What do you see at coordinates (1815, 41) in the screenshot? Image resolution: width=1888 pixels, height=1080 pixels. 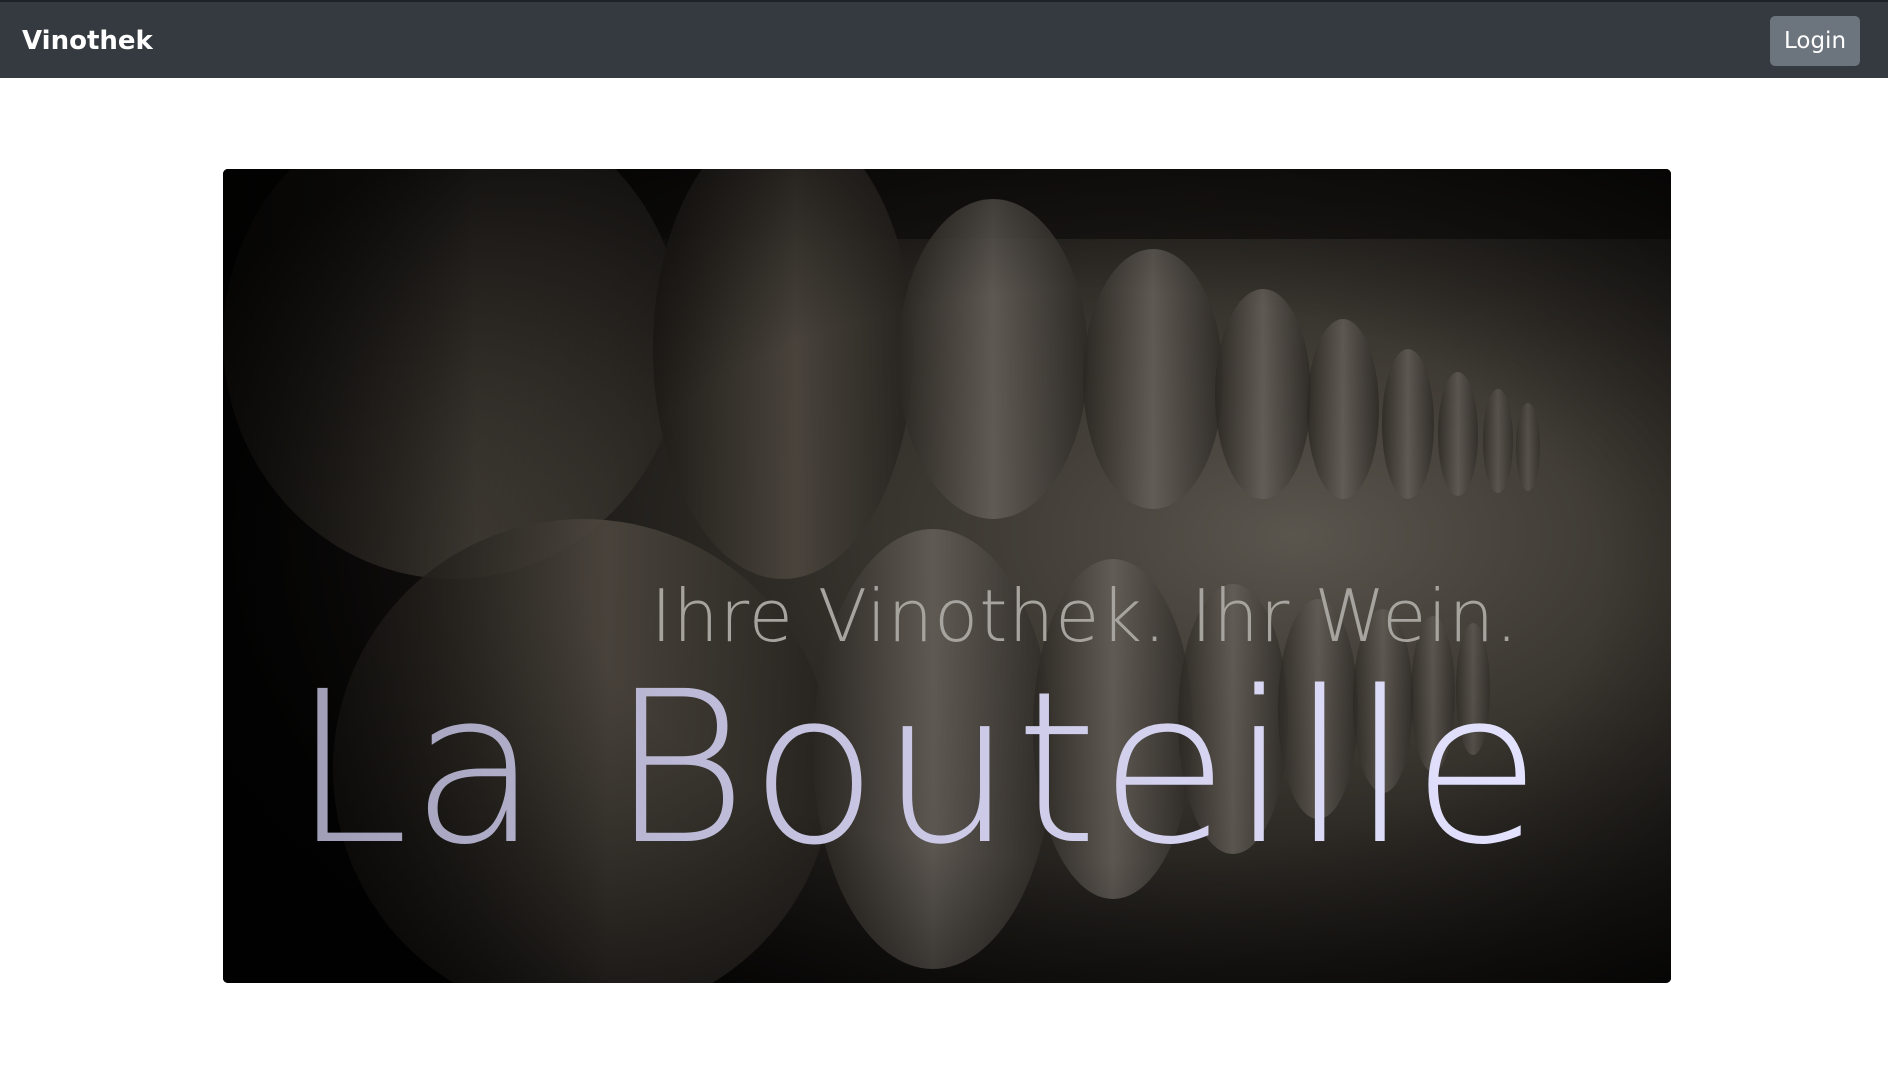 I see `login-button: Login` at bounding box center [1815, 41].